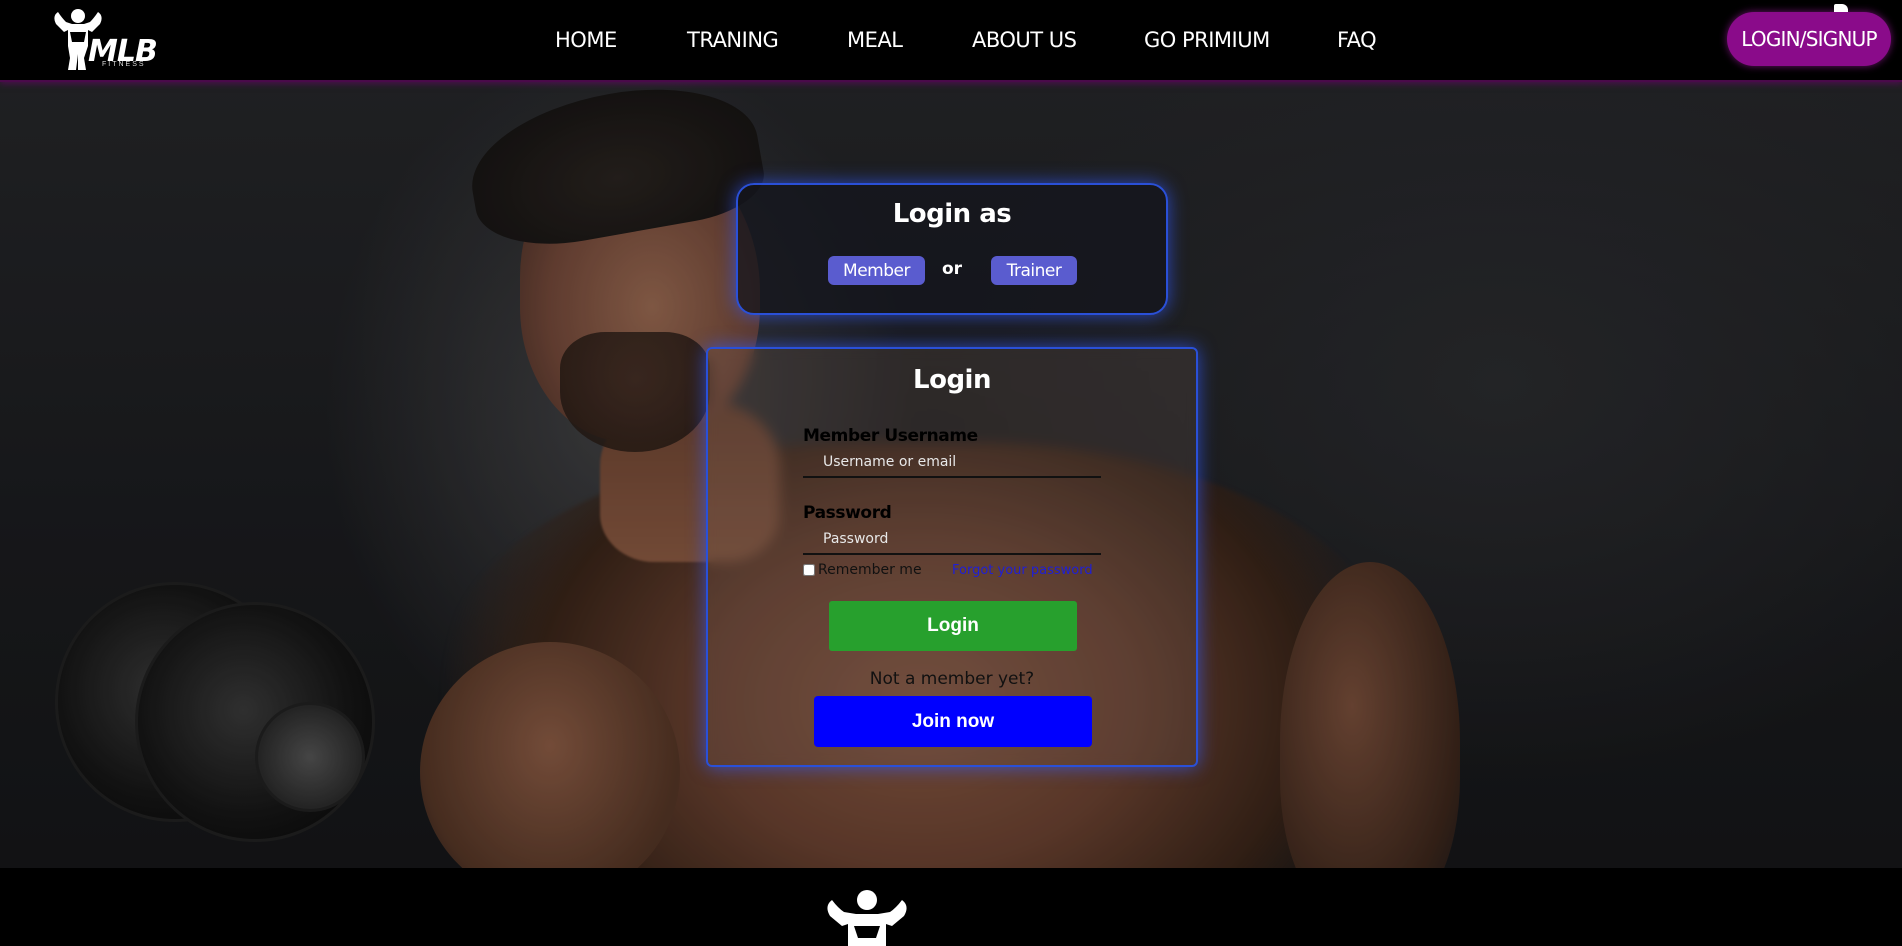 This screenshot has height=946, width=1902. I want to click on corner-shape-icon, so click(1841, 8).